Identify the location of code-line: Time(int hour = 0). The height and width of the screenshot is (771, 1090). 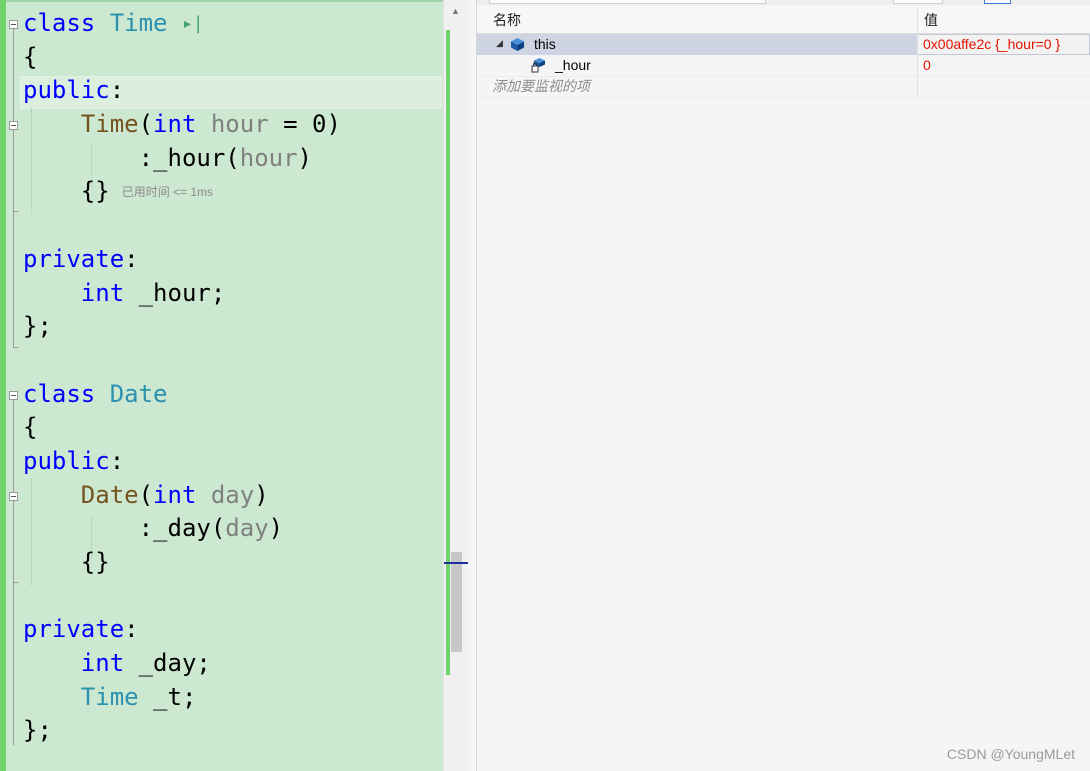
(182, 125).